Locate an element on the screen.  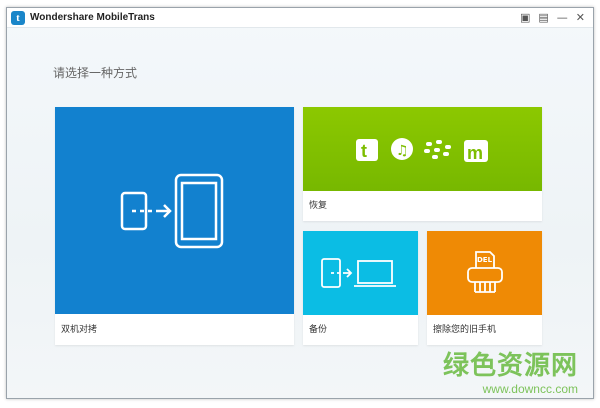
mobiletrans-icon: t is located at coordinates (366, 150).